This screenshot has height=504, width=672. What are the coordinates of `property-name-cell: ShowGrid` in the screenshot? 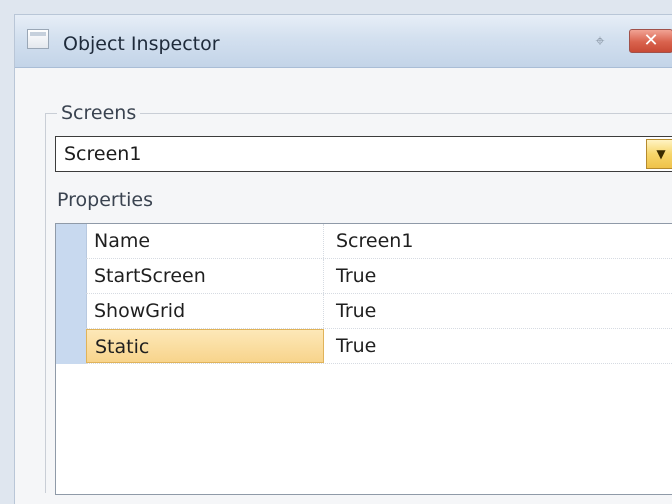 It's located at (205, 311).